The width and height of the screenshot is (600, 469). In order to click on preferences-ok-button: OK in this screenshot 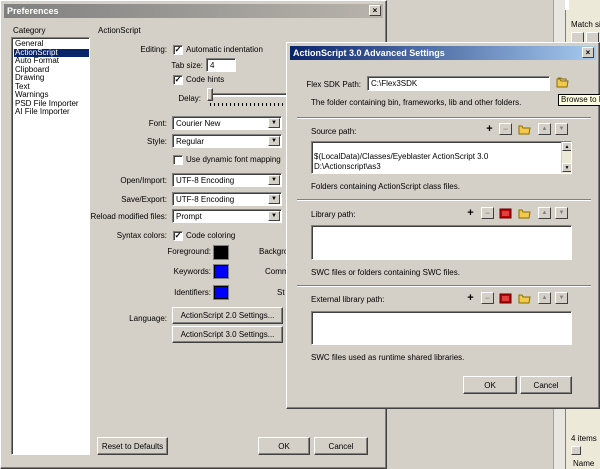, I will do `click(284, 446)`.